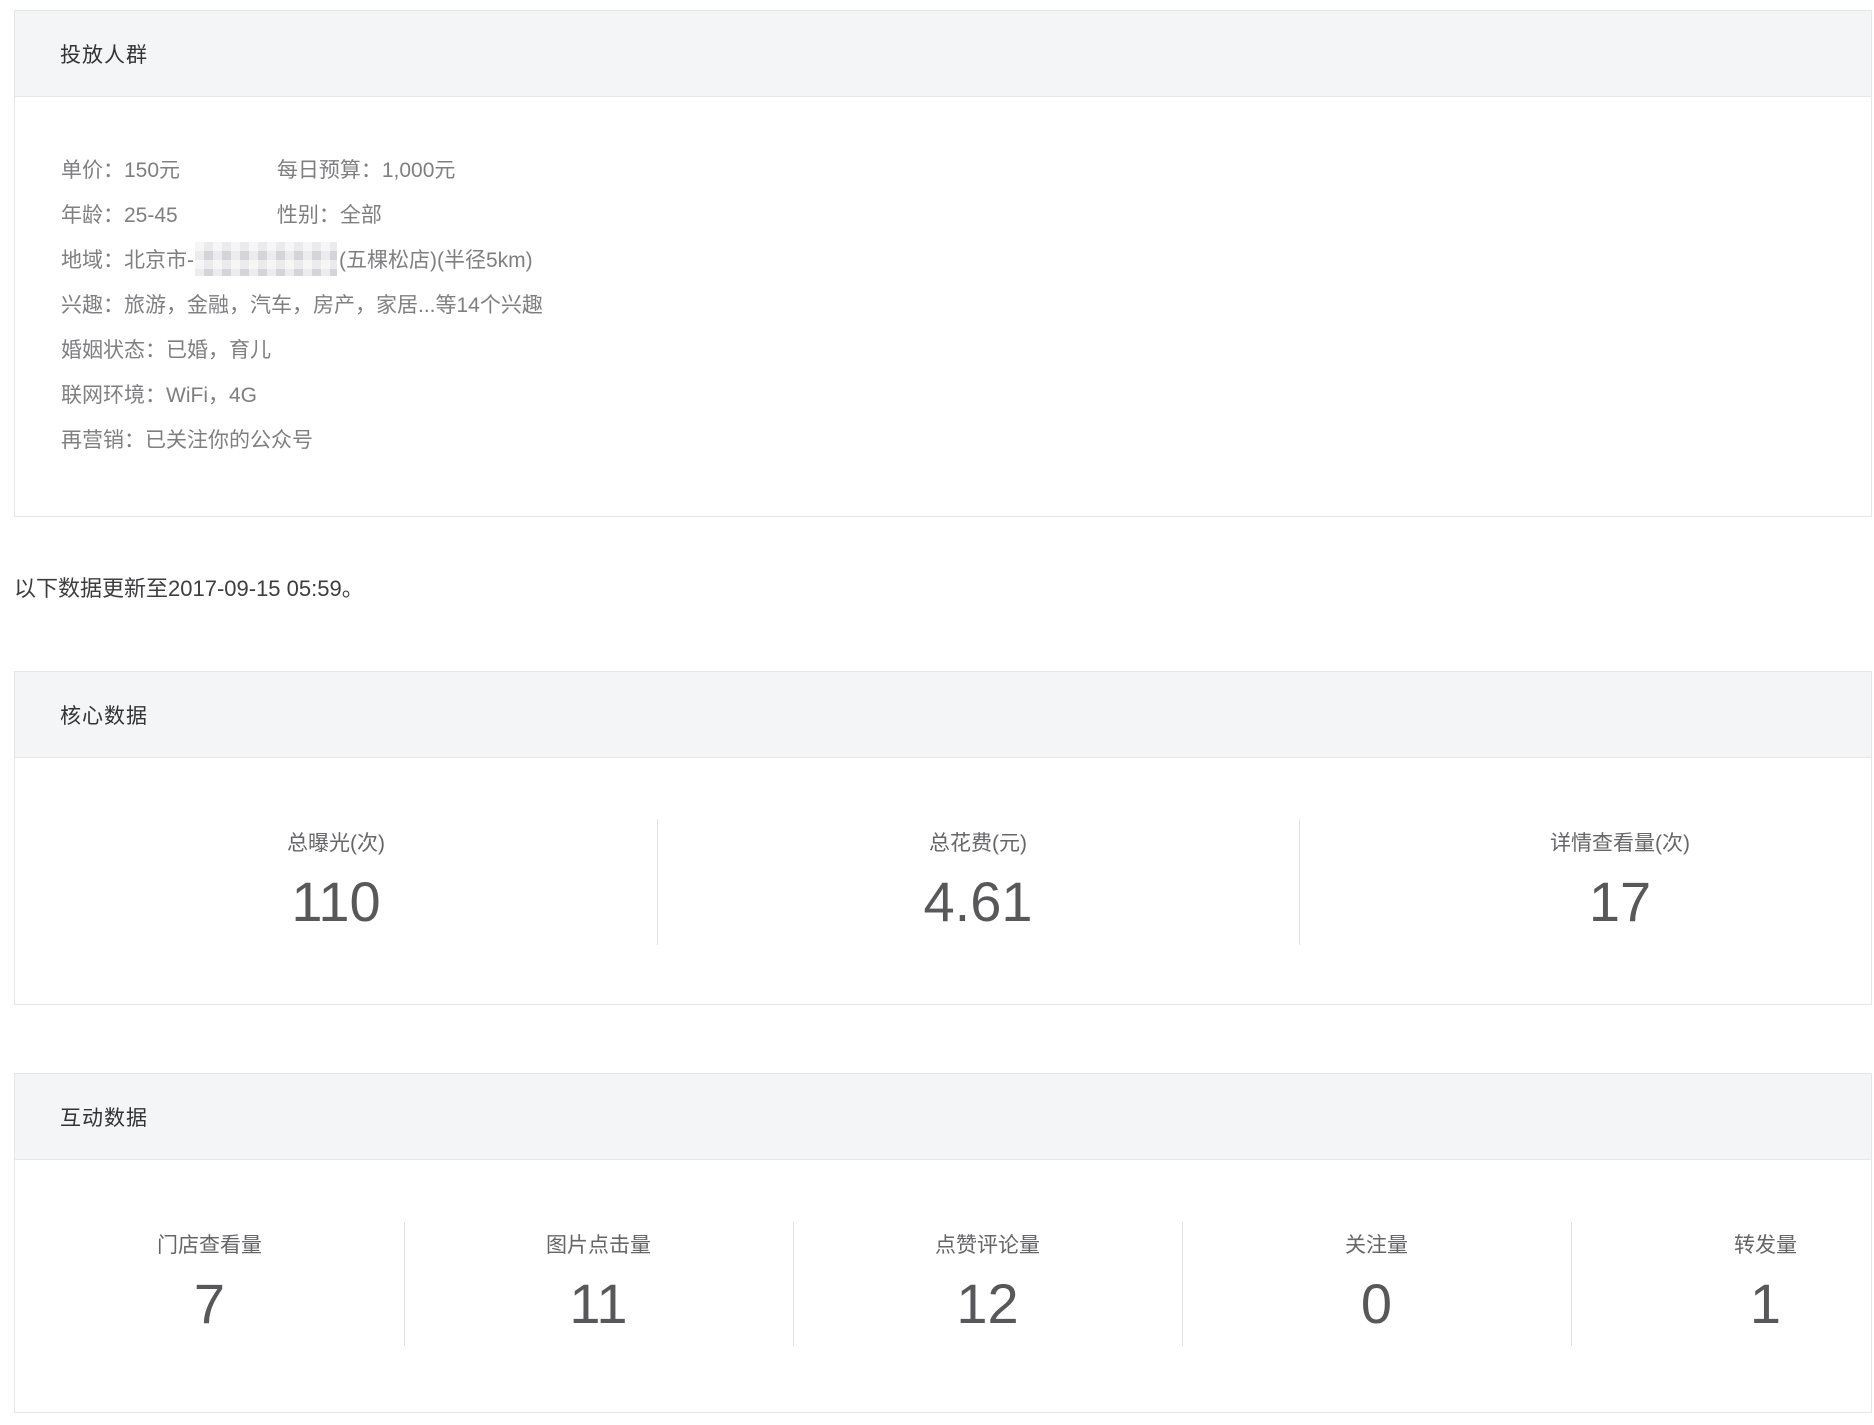 This screenshot has width=1874, height=1425. I want to click on audience-panel-title: 投放人群, so click(104, 55).